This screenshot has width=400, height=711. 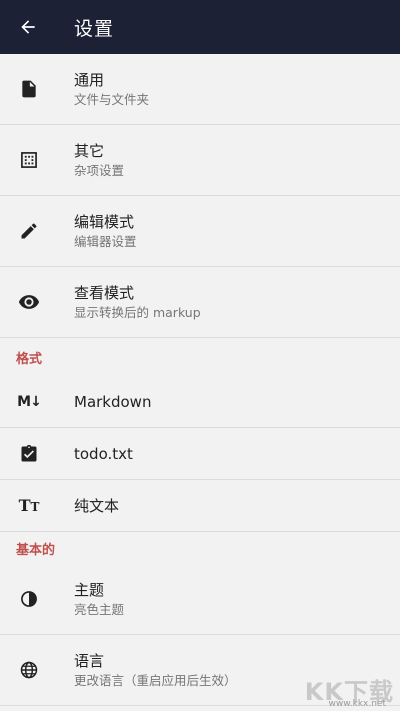 I want to click on arrow-left-icon, so click(x=28, y=27).